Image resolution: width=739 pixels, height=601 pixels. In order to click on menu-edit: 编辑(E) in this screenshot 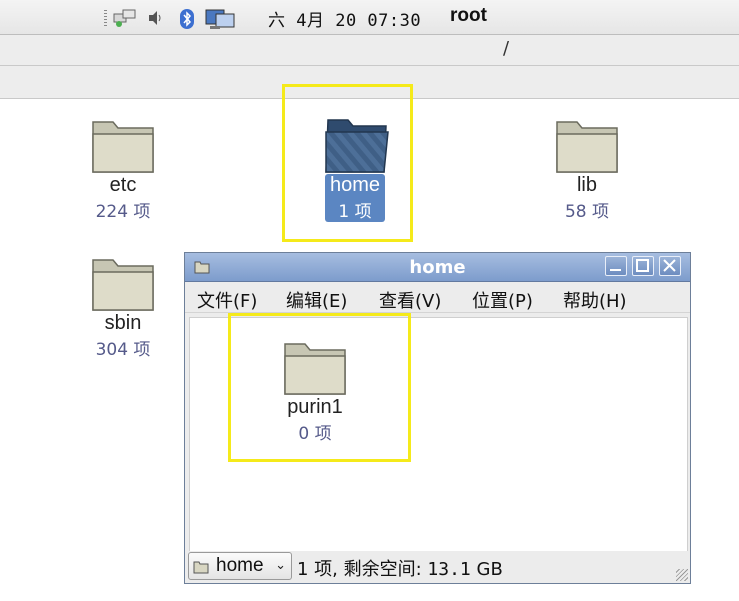, I will do `click(316, 300)`.